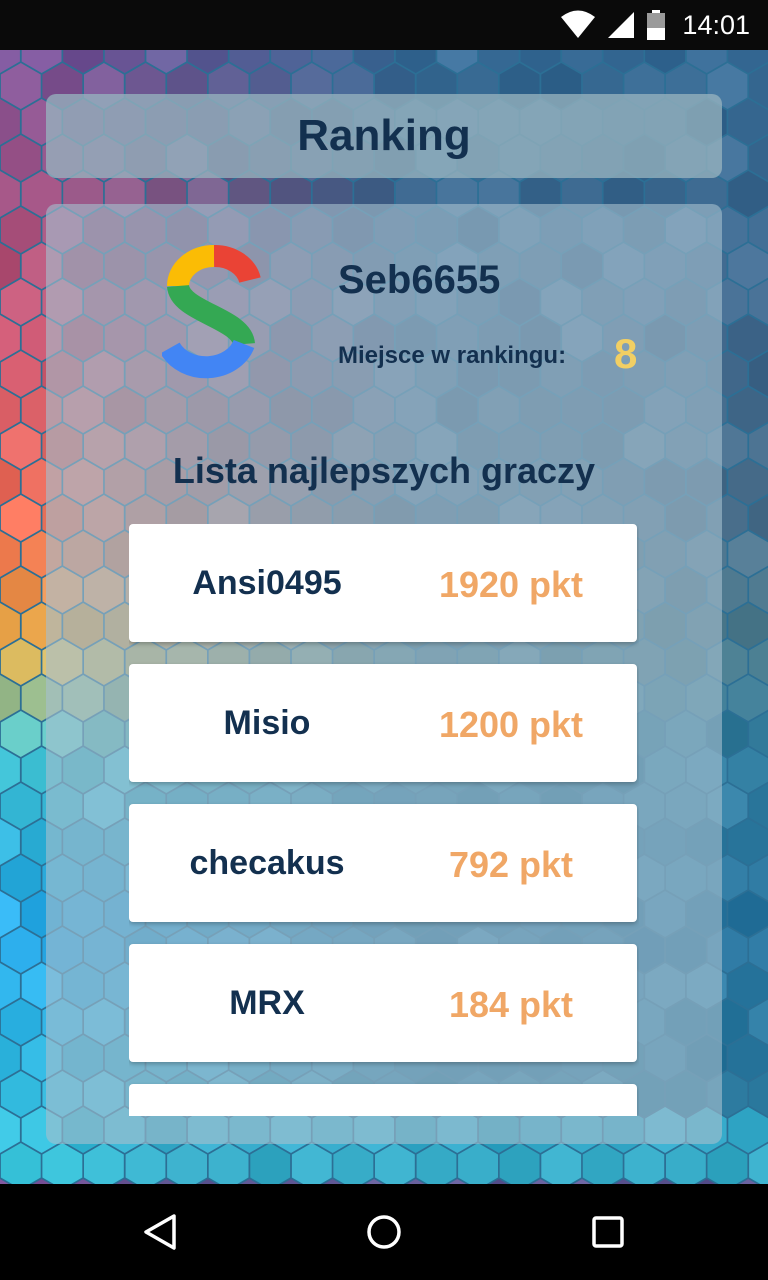 The height and width of the screenshot is (1280, 768). What do you see at coordinates (656, 25) in the screenshot?
I see `battery-icon` at bounding box center [656, 25].